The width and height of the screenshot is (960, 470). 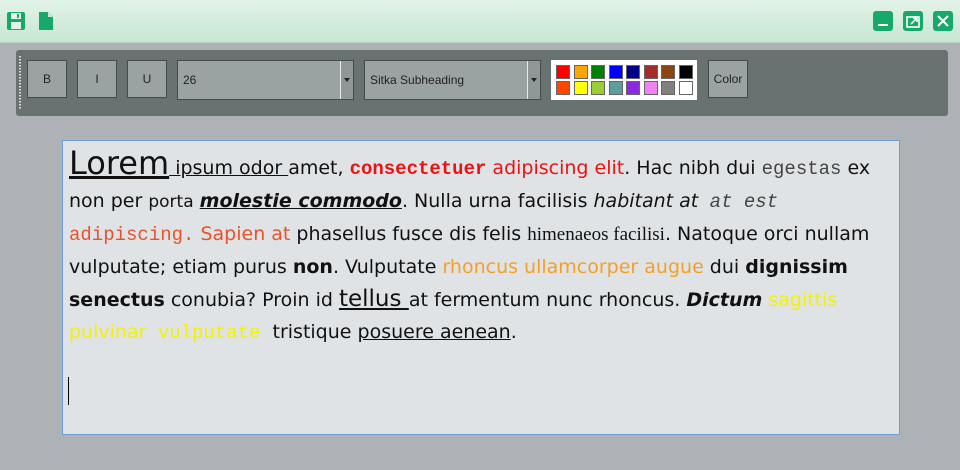 What do you see at coordinates (16, 21) in the screenshot?
I see `save-icon` at bounding box center [16, 21].